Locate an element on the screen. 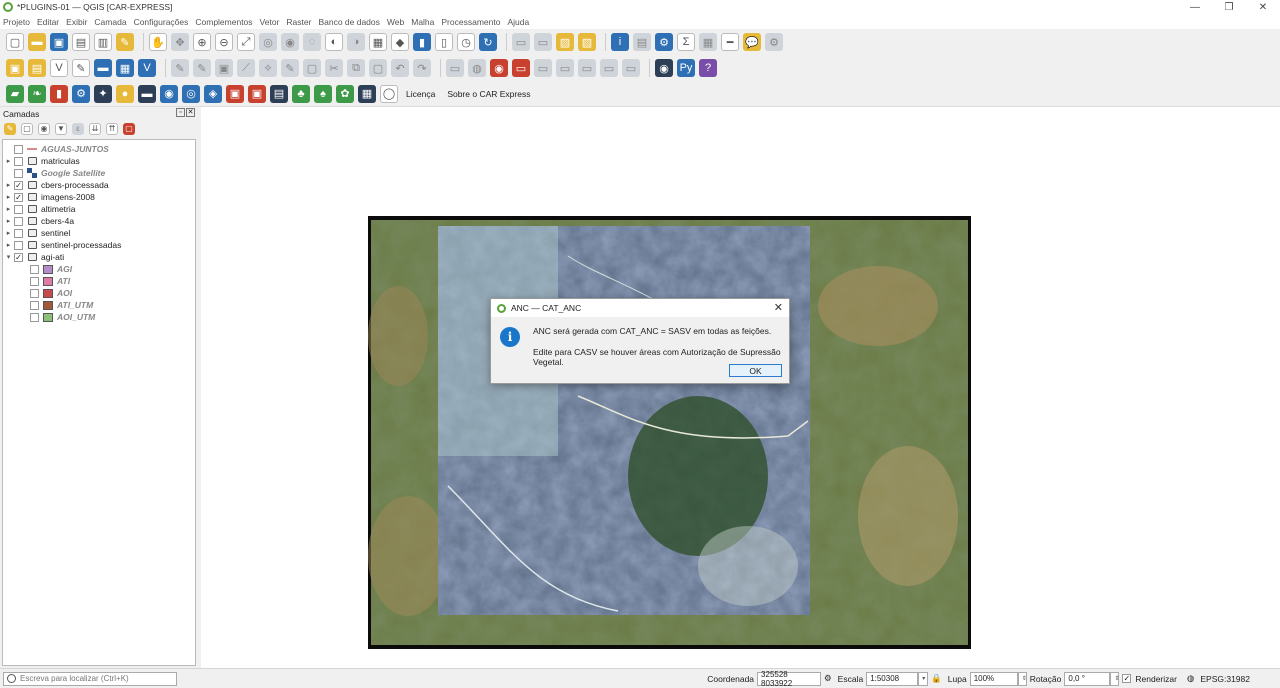  car-fire-icon: ▣ is located at coordinates (235, 93).